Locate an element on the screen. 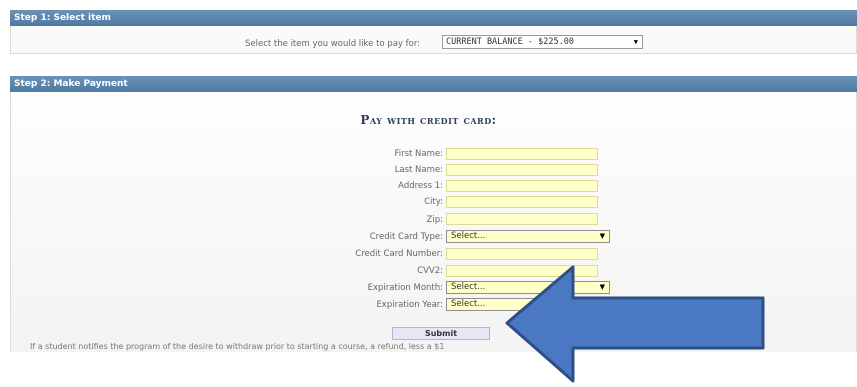 This screenshot has height=387, width=857. card-type-label: Credit Card Type: is located at coordinates (406, 237).